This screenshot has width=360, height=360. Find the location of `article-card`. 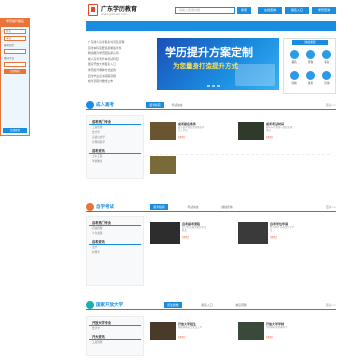

article-card is located at coordinates (178, 165).